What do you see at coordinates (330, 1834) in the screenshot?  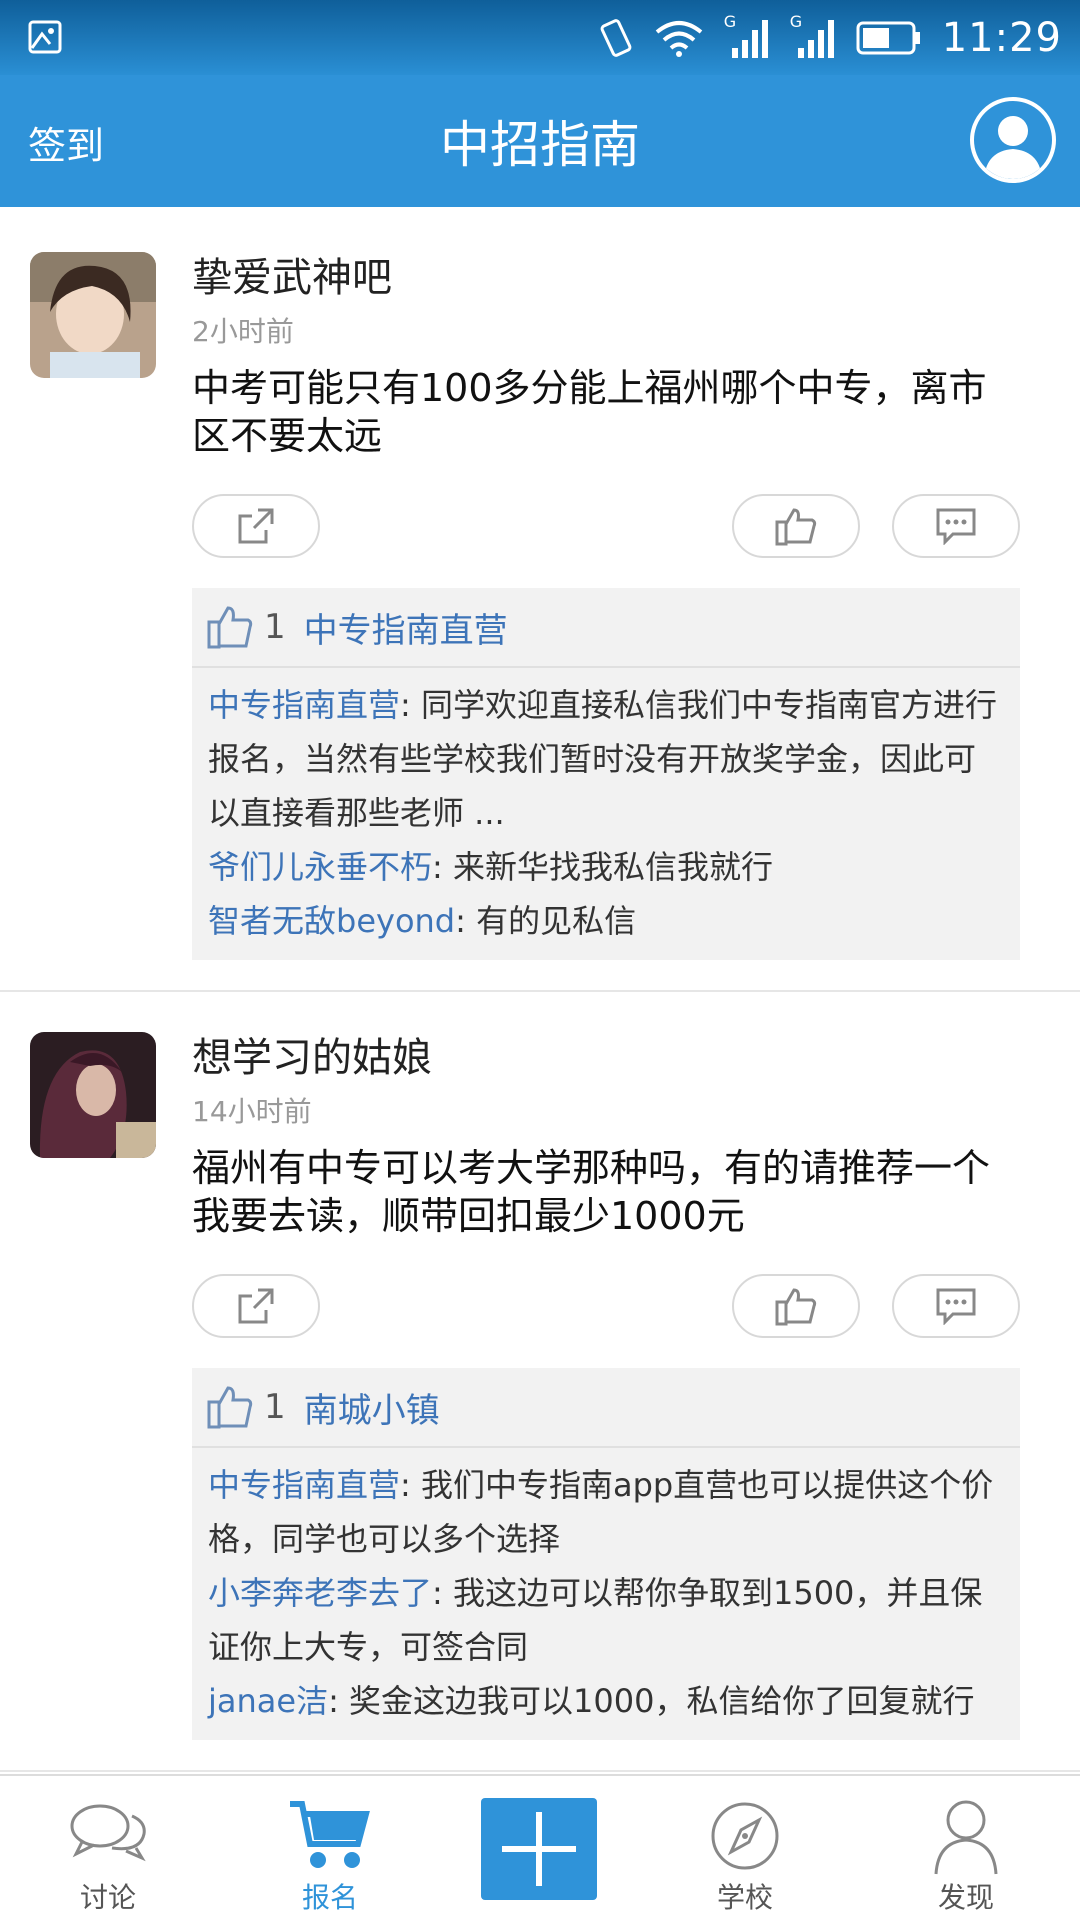 I see `shopping-cart-icon` at bounding box center [330, 1834].